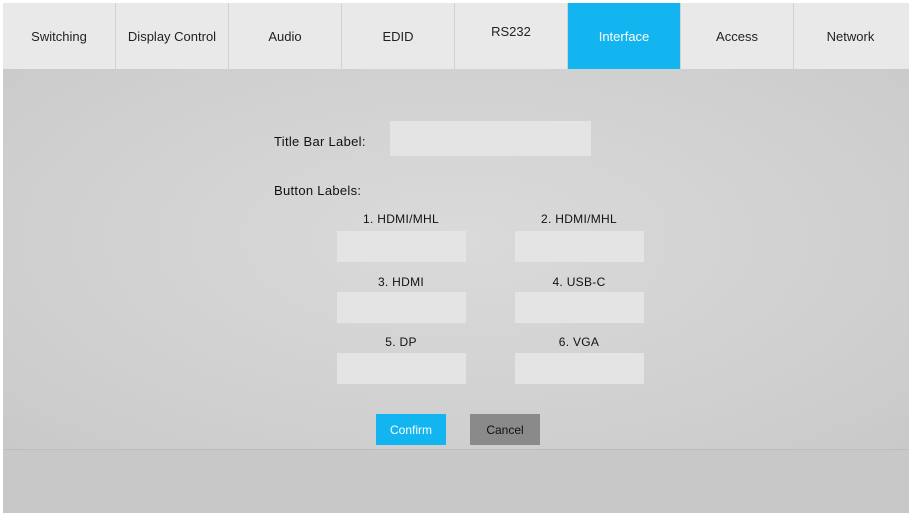 The image size is (913, 519). I want to click on confirm-button: Confirm, so click(411, 429).